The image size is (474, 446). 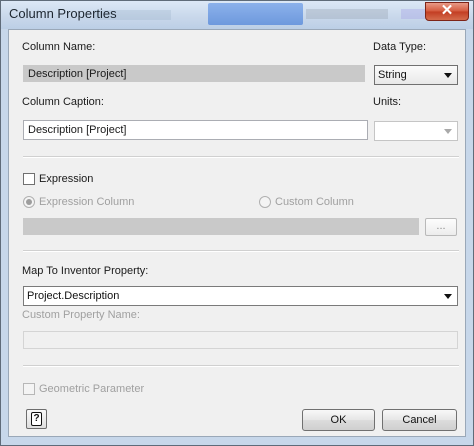 What do you see at coordinates (255, 14) in the screenshot?
I see `background-selected-item` at bounding box center [255, 14].